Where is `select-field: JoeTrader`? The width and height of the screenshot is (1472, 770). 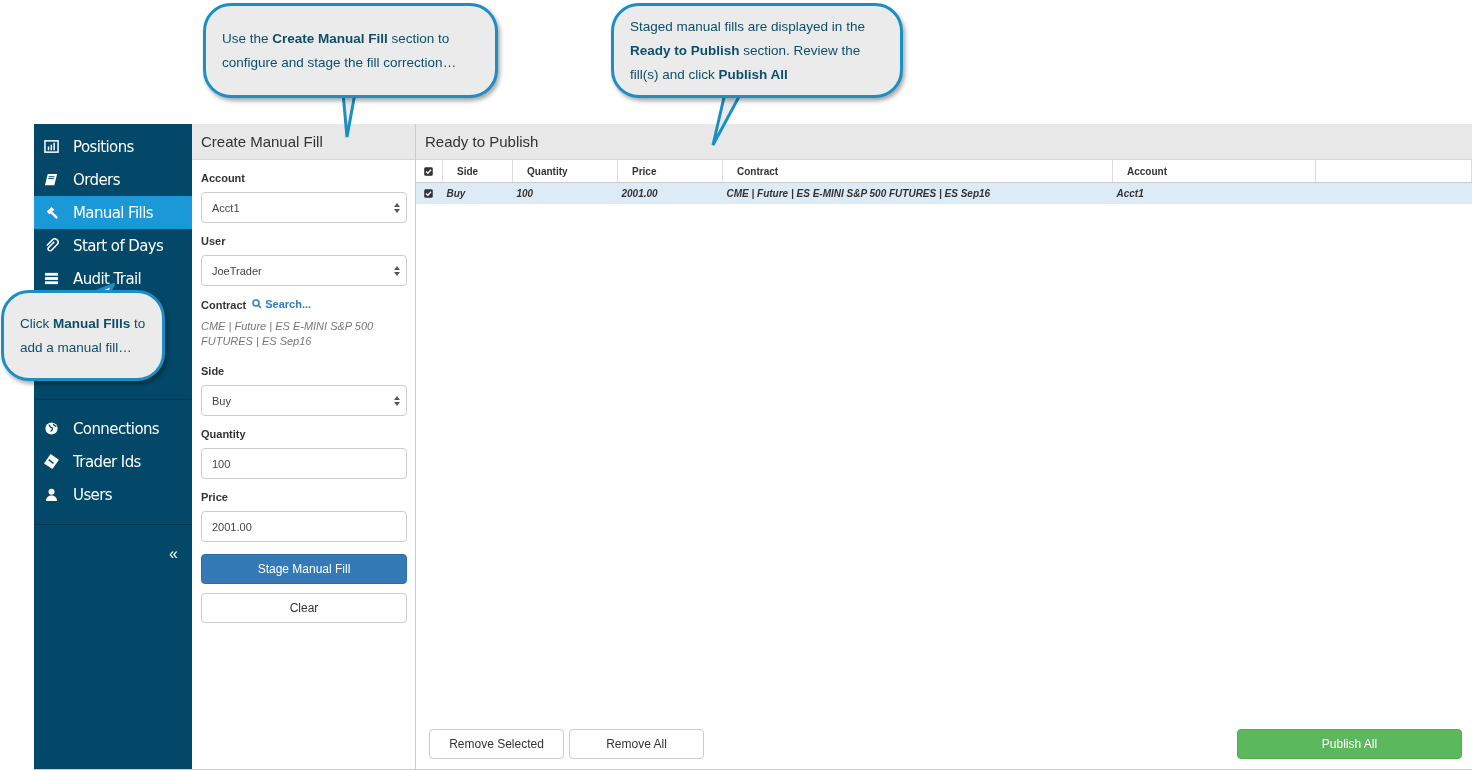
select-field: JoeTrader is located at coordinates (304, 270).